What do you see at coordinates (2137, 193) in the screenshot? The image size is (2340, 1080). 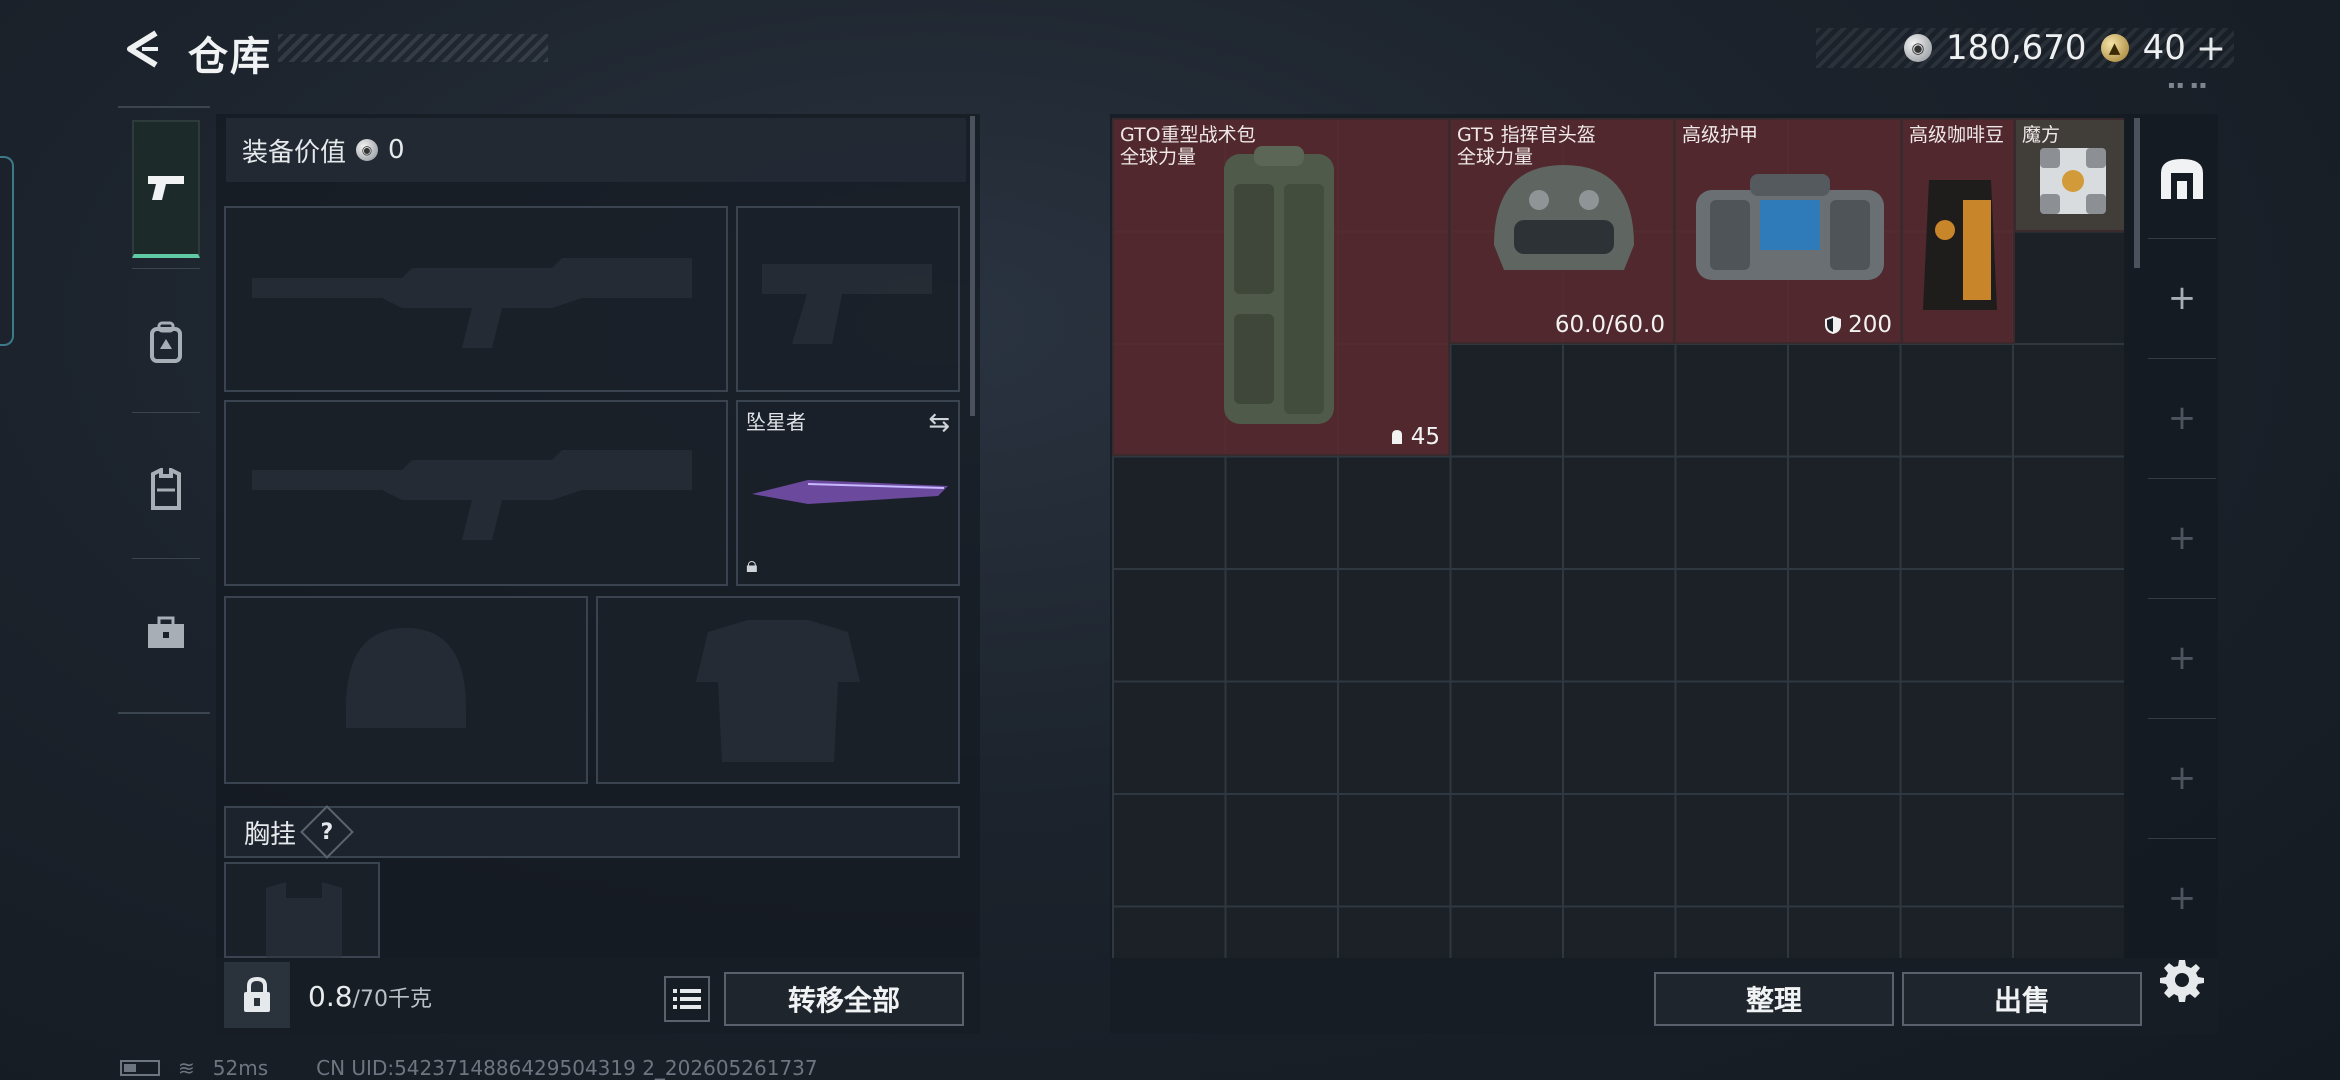 I see `storage-scrollbar` at bounding box center [2137, 193].